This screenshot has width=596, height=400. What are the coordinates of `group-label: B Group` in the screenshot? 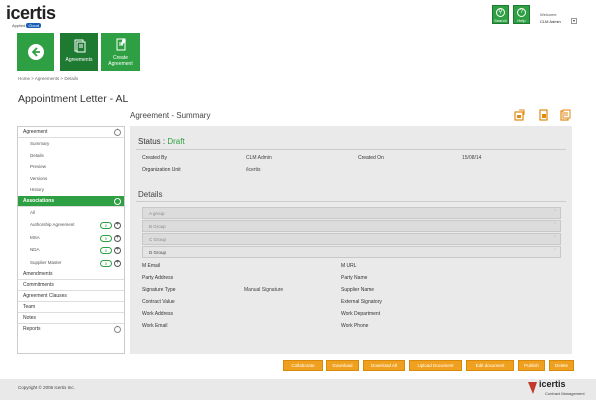 It's located at (157, 226).